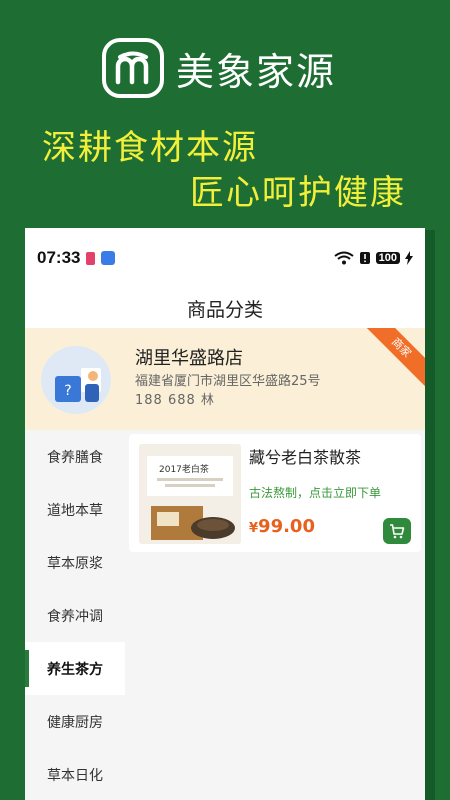 The height and width of the screenshot is (800, 450). What do you see at coordinates (364, 258) in the screenshot?
I see `alert-icon` at bounding box center [364, 258].